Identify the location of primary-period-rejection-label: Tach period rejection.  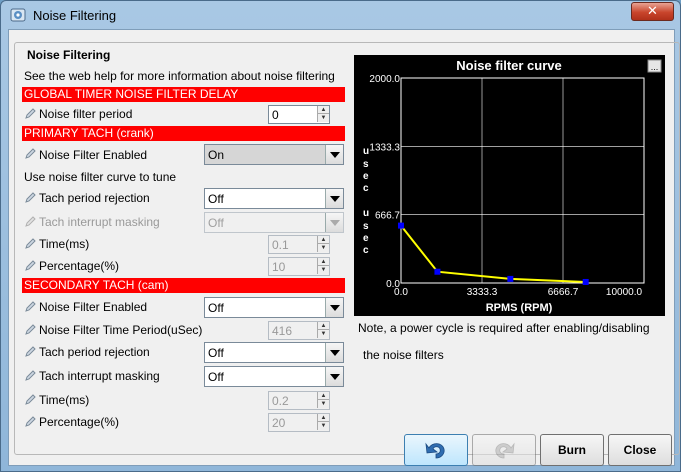
(94, 198).